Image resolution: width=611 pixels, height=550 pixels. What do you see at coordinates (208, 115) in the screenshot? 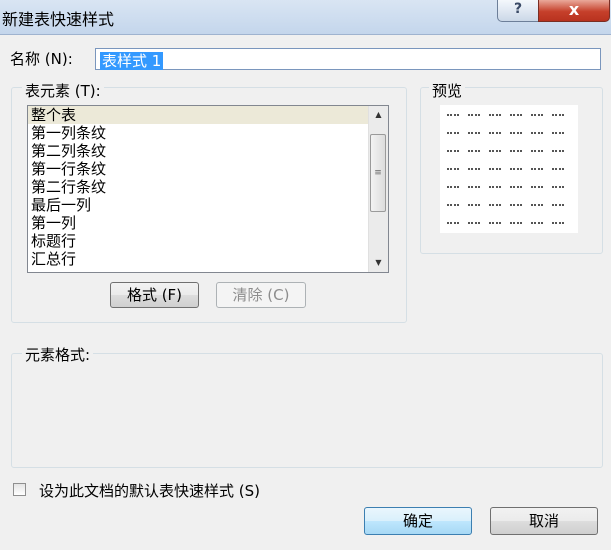
I see `list-item: 整个表` at bounding box center [208, 115].